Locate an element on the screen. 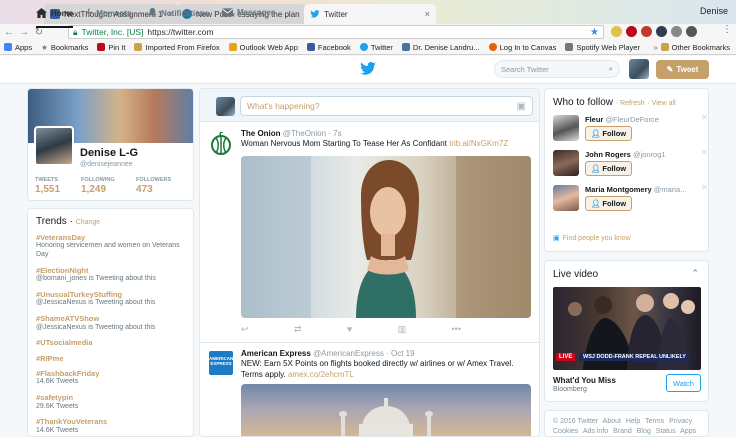 This screenshot has width=736, height=437. footer-link: Help is located at coordinates (633, 421).